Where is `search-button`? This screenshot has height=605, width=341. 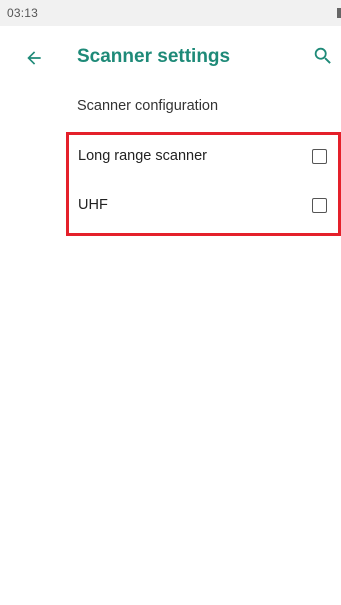 search-button is located at coordinates (323, 56).